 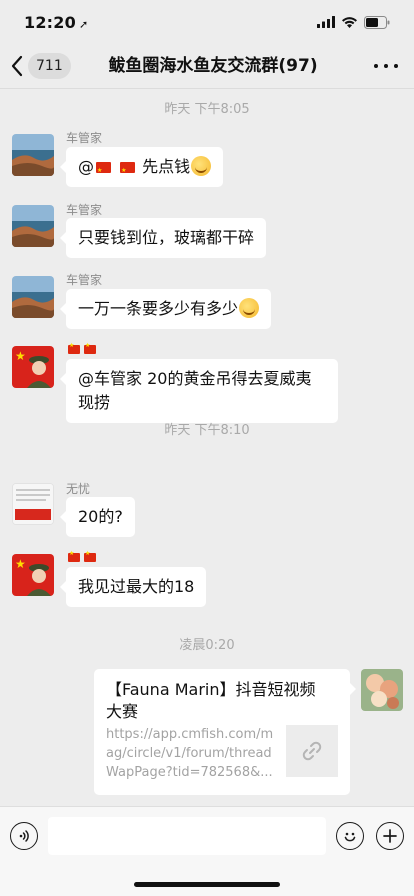 I want to click on sender-name: 无忧, so click(x=78, y=489).